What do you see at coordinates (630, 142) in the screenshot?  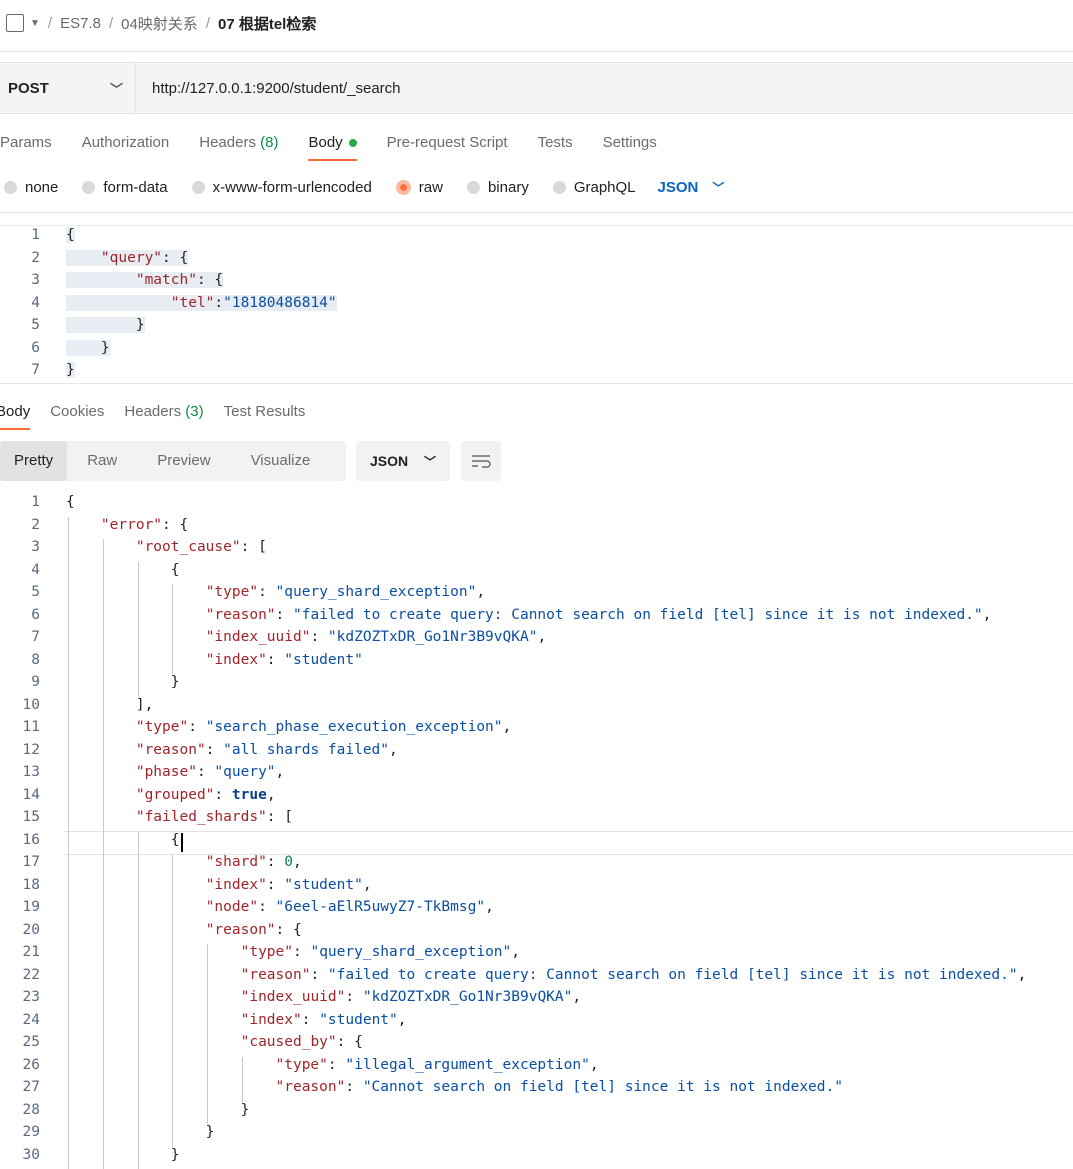 I see `tab-settings: Settings` at bounding box center [630, 142].